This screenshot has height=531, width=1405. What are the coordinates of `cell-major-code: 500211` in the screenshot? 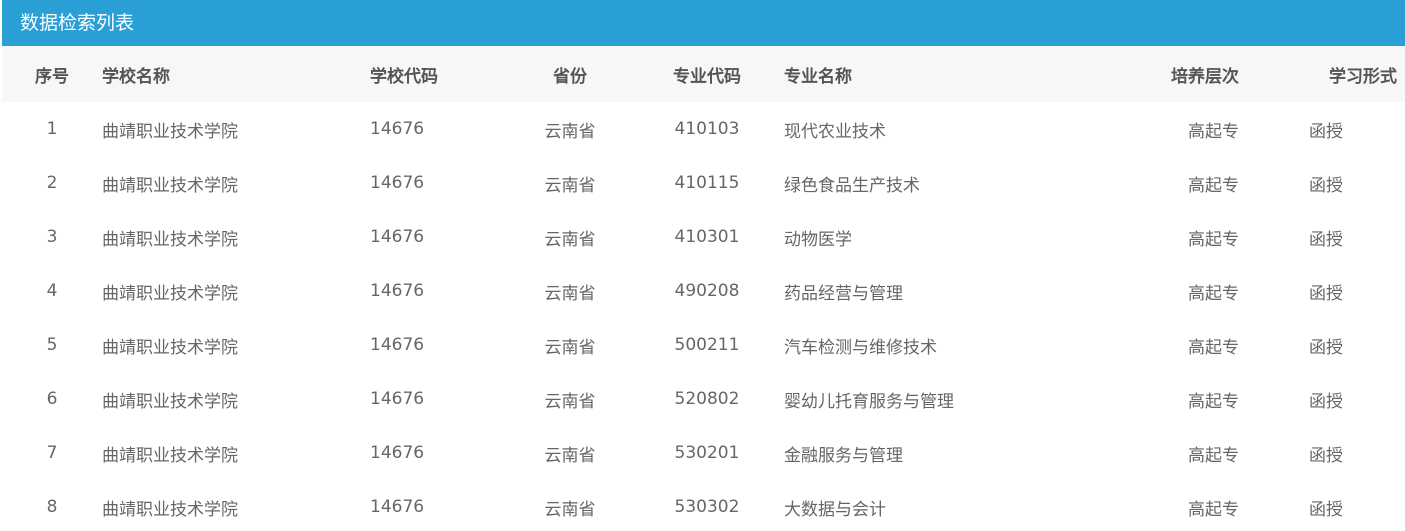 It's located at (707, 345).